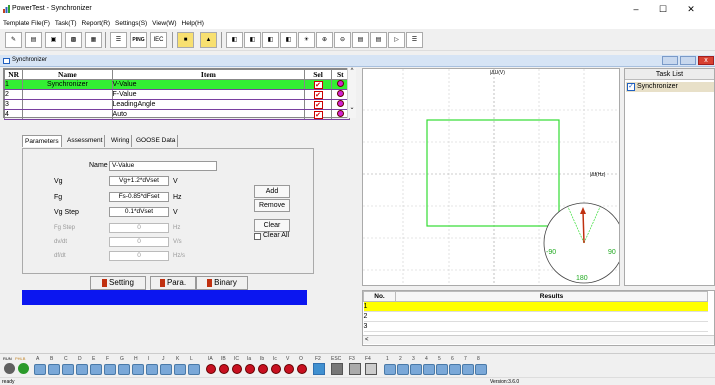  Describe the element at coordinates (324, 40) in the screenshot. I see `zoom-in-icon: ⊕` at that location.